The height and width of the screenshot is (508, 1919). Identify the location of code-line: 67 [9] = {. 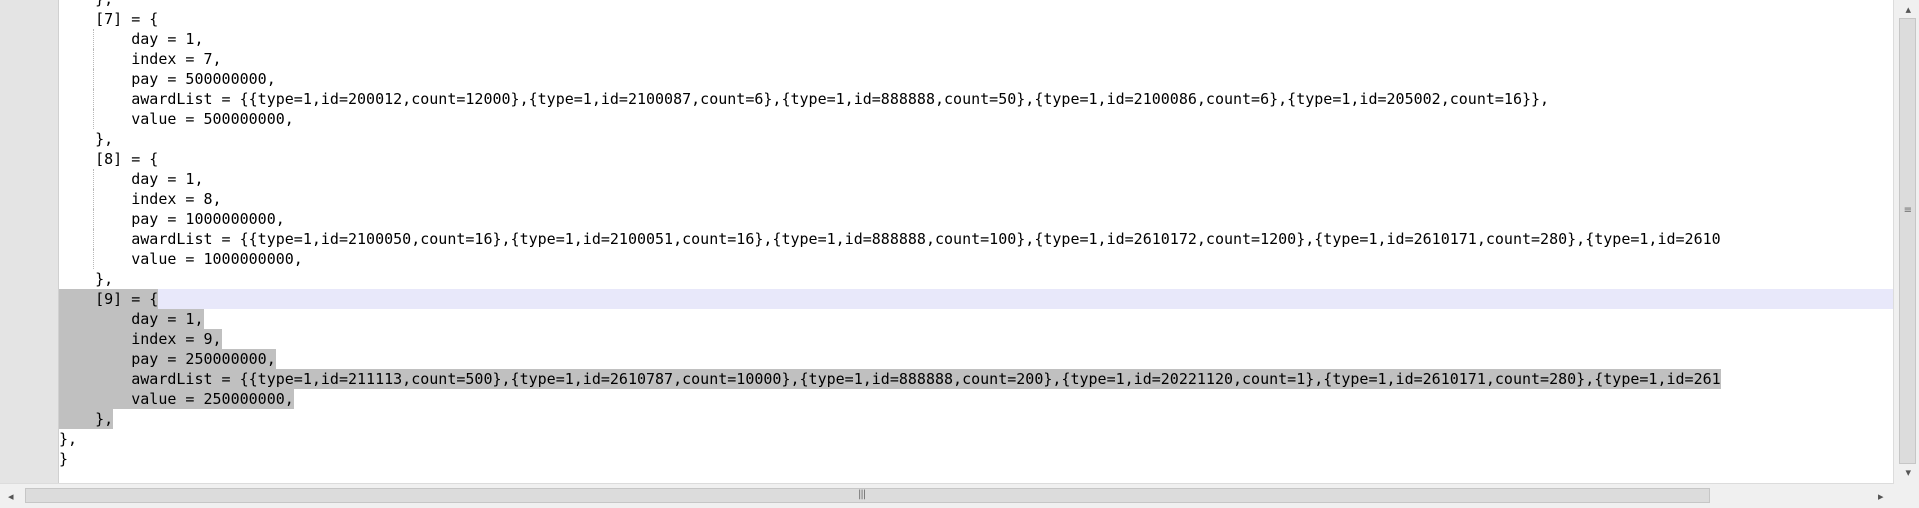
(976, 299).